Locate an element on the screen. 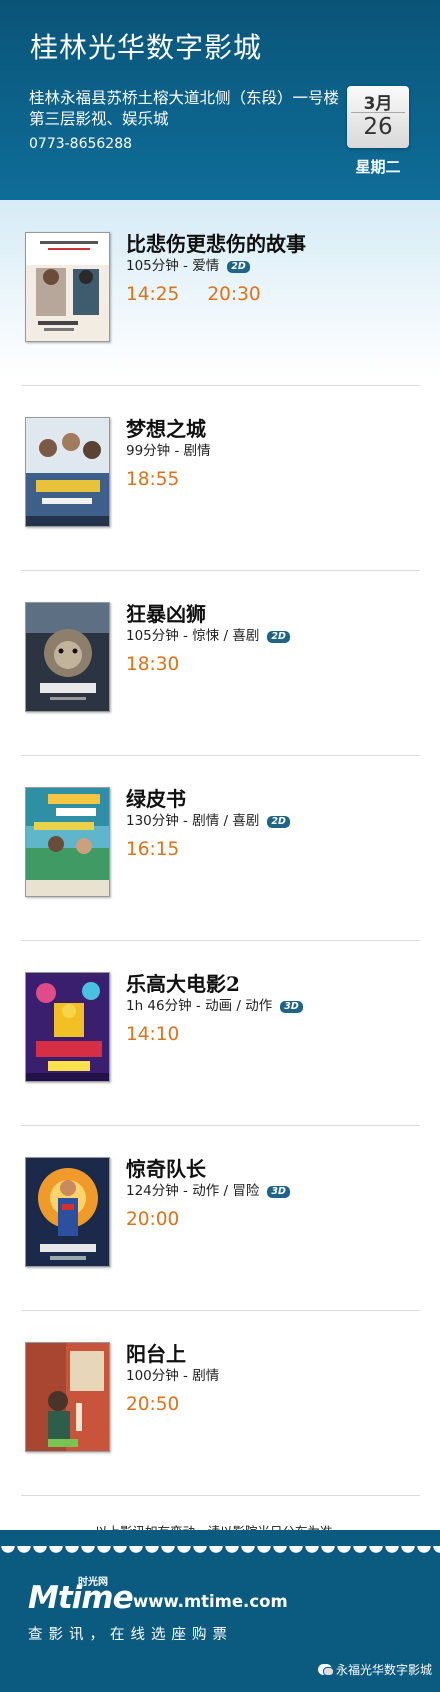 The width and height of the screenshot is (440, 1692). showtime: 20:30 is located at coordinates (233, 294).